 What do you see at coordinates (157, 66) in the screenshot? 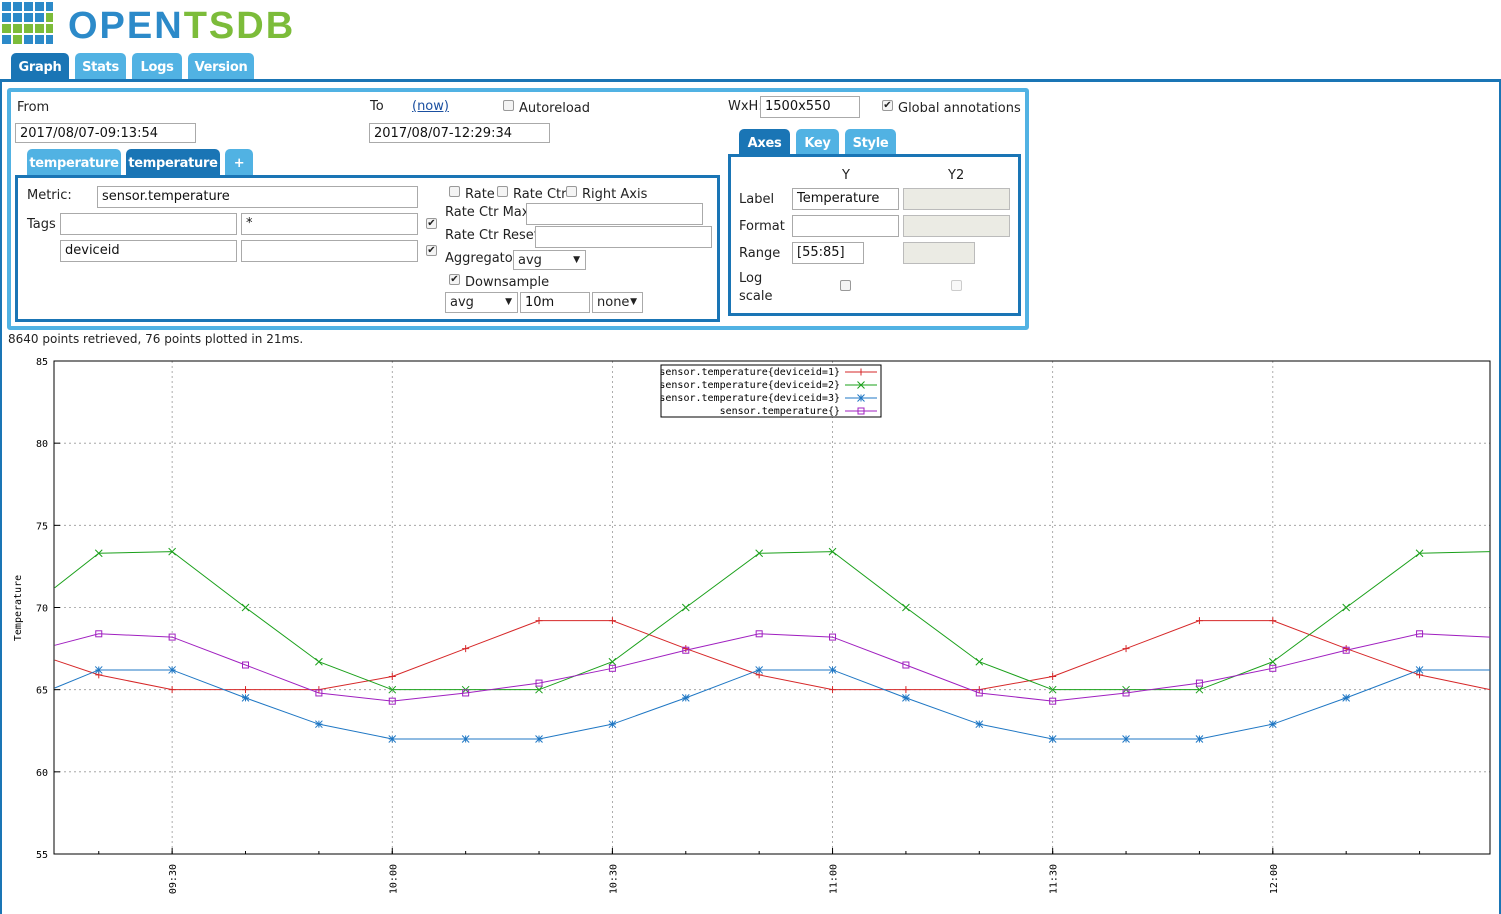
I see `tab-logs: Logs` at bounding box center [157, 66].